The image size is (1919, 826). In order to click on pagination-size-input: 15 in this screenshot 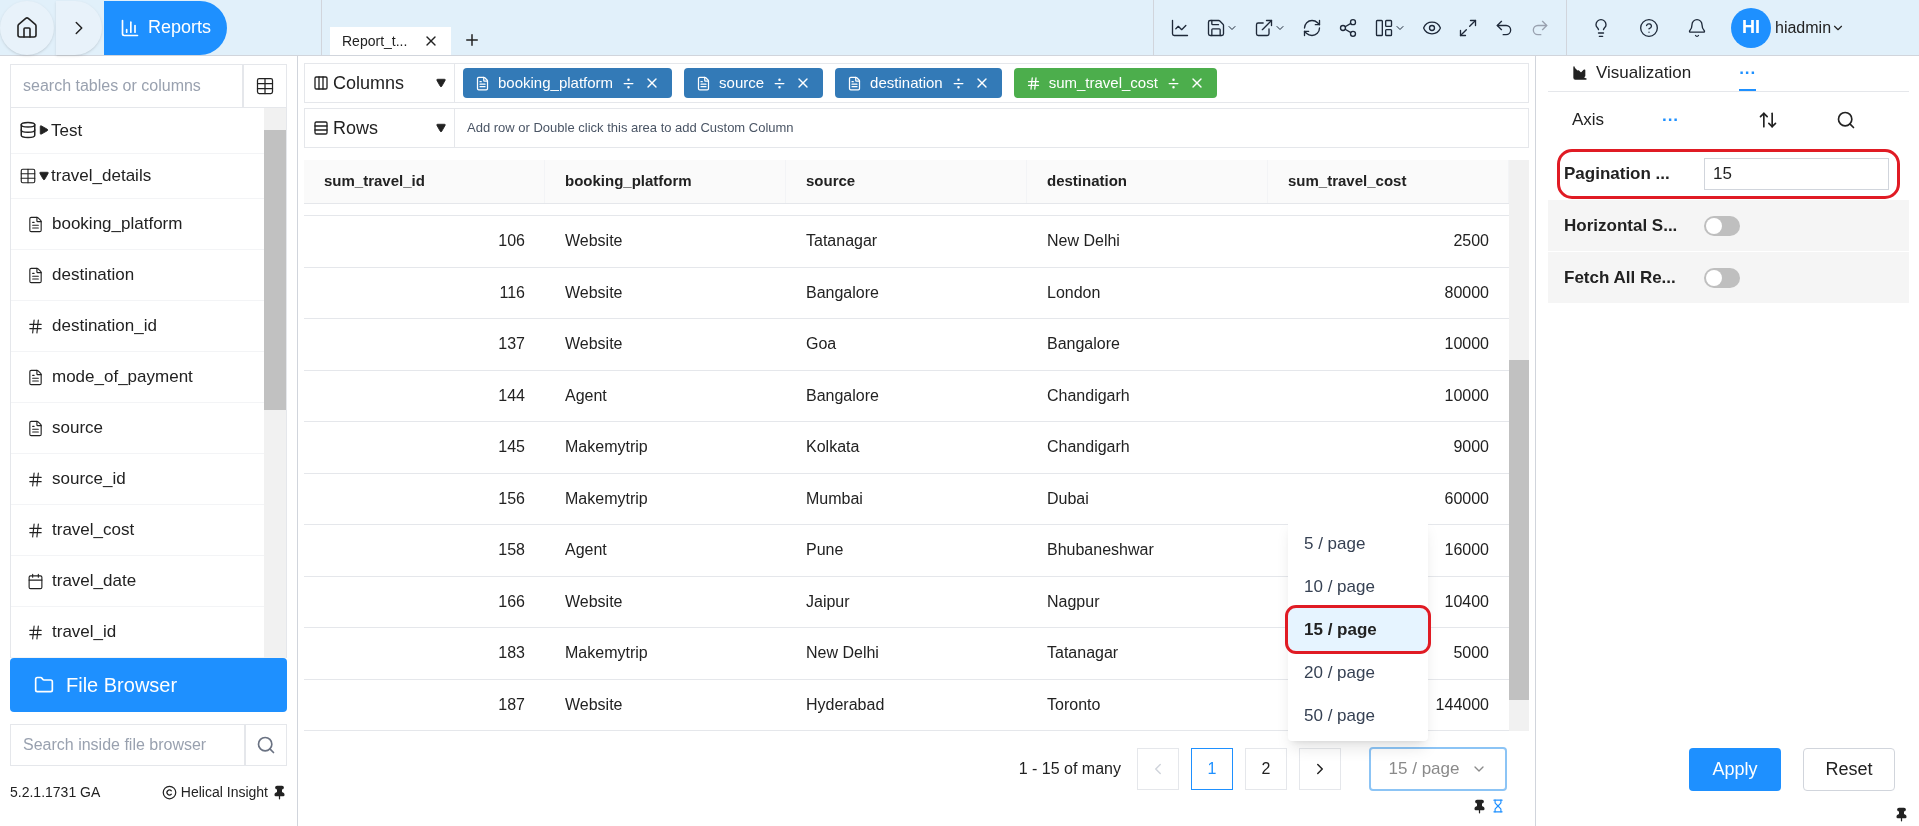, I will do `click(1796, 174)`.